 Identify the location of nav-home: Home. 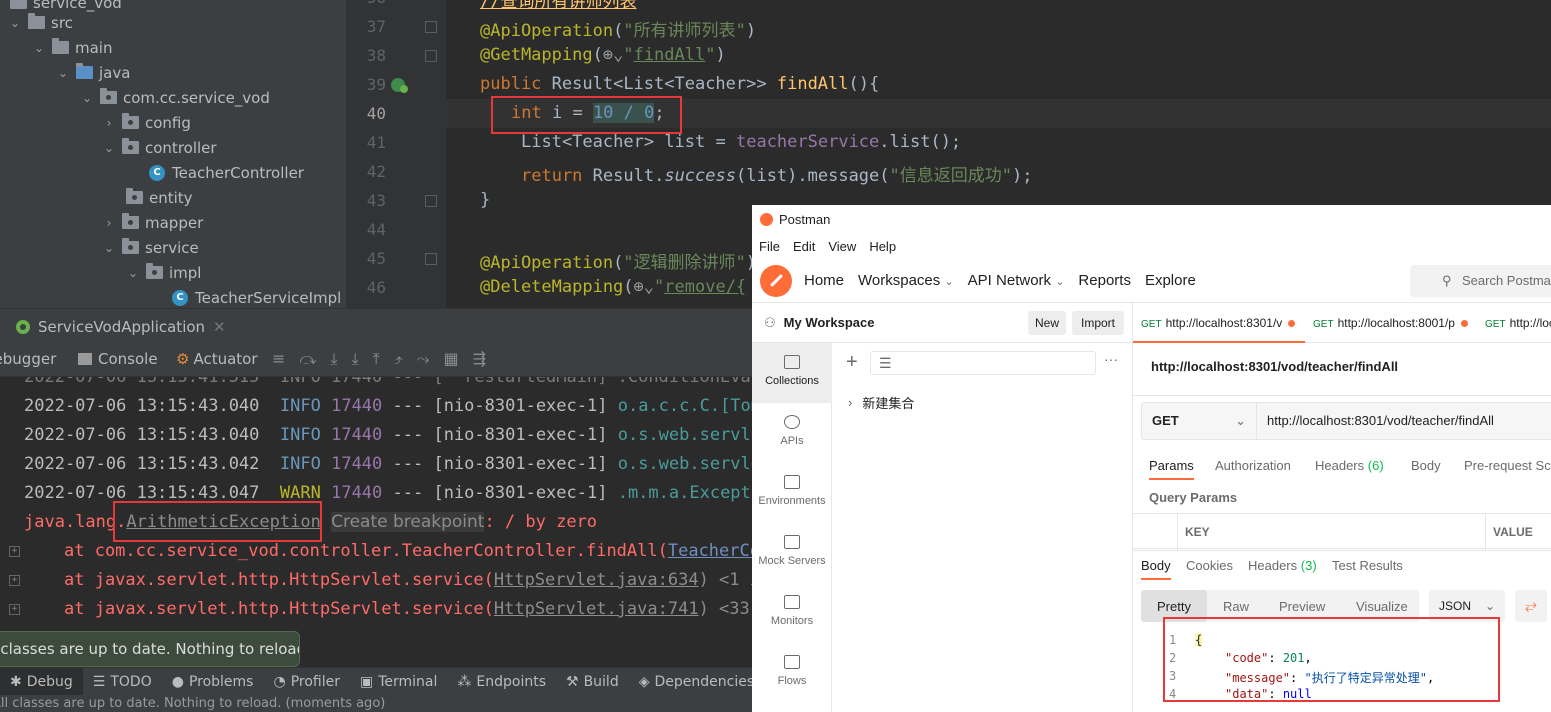
(824, 280).